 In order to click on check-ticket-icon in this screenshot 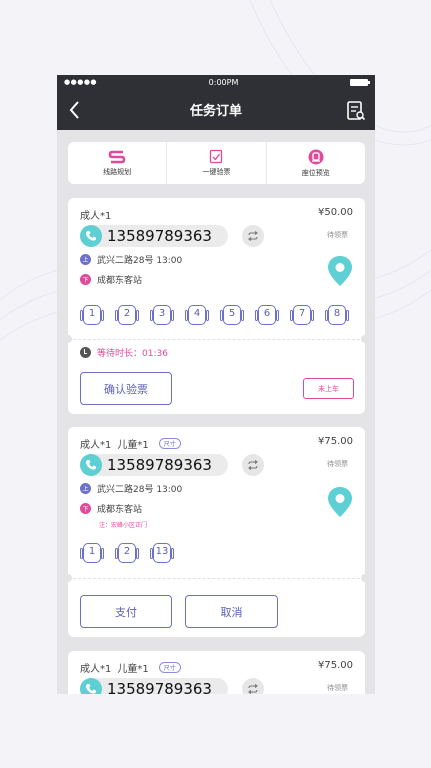, I will do `click(216, 156)`.